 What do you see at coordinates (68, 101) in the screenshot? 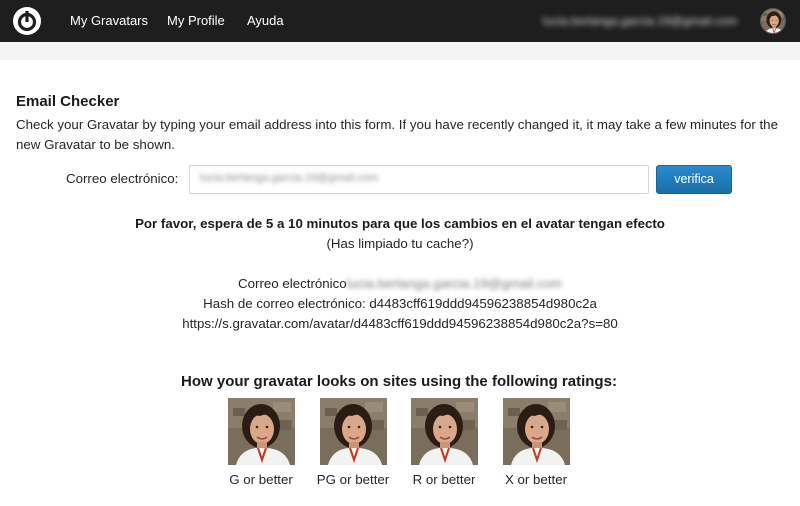
I see `page-title: Email Checker` at bounding box center [68, 101].